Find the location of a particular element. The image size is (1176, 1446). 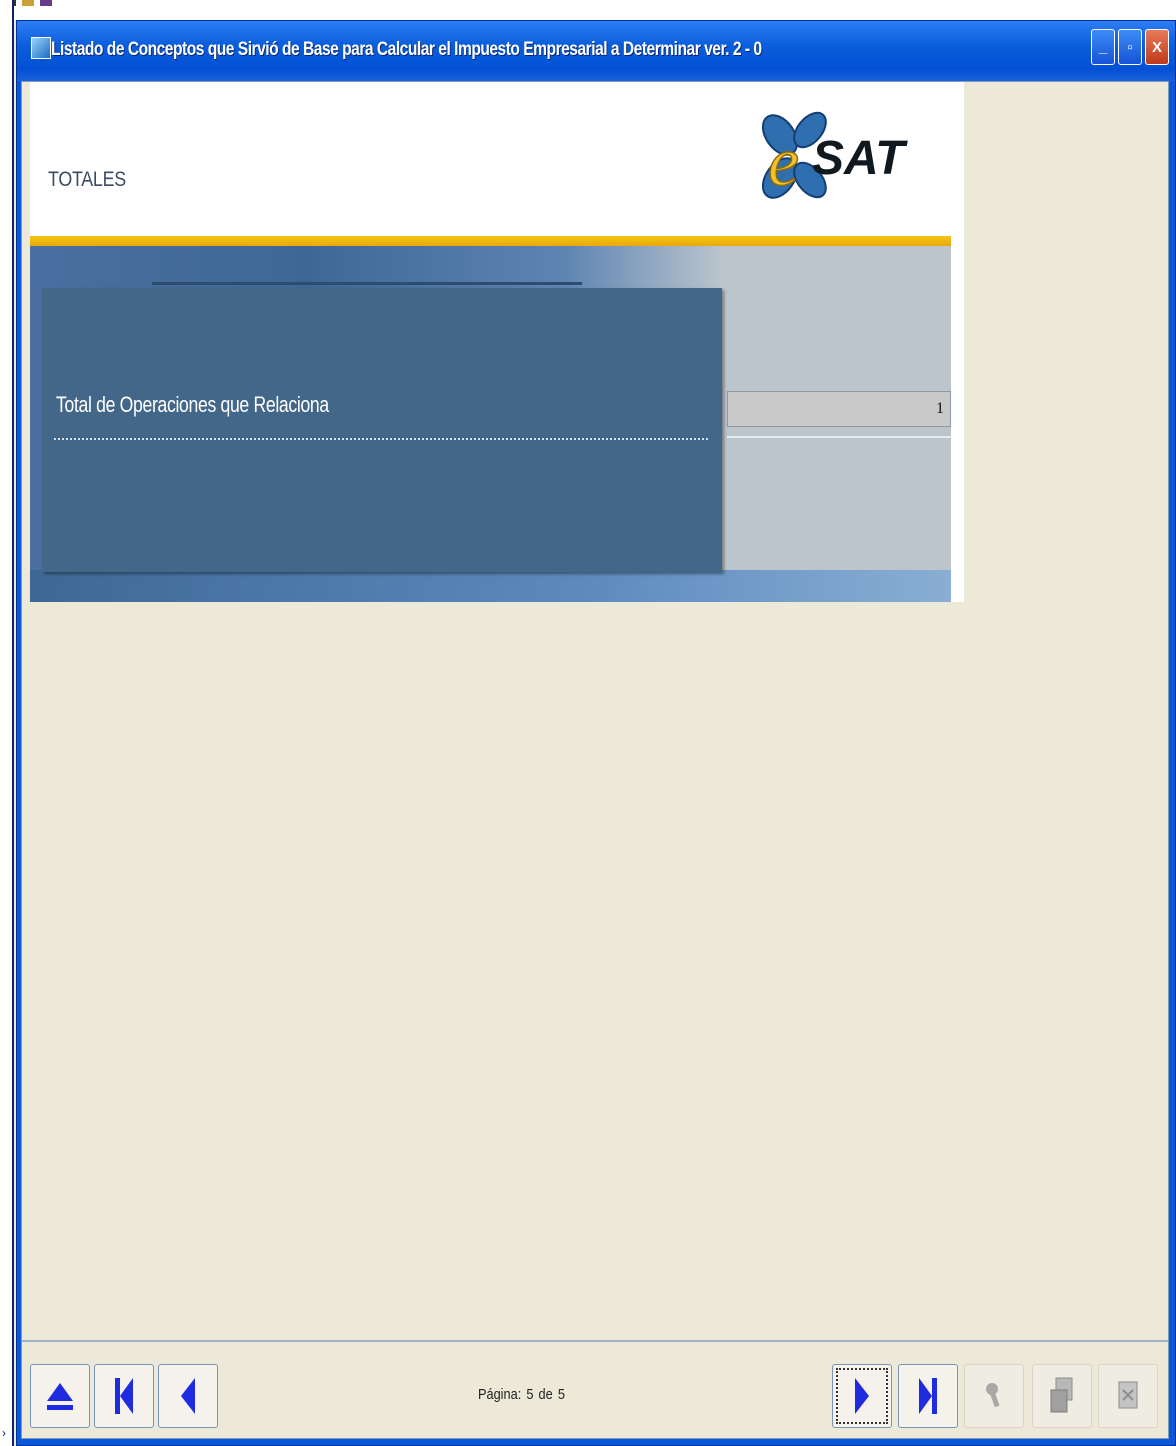

page-indicator: Página: 5 de 5 is located at coordinates (524, 1394).